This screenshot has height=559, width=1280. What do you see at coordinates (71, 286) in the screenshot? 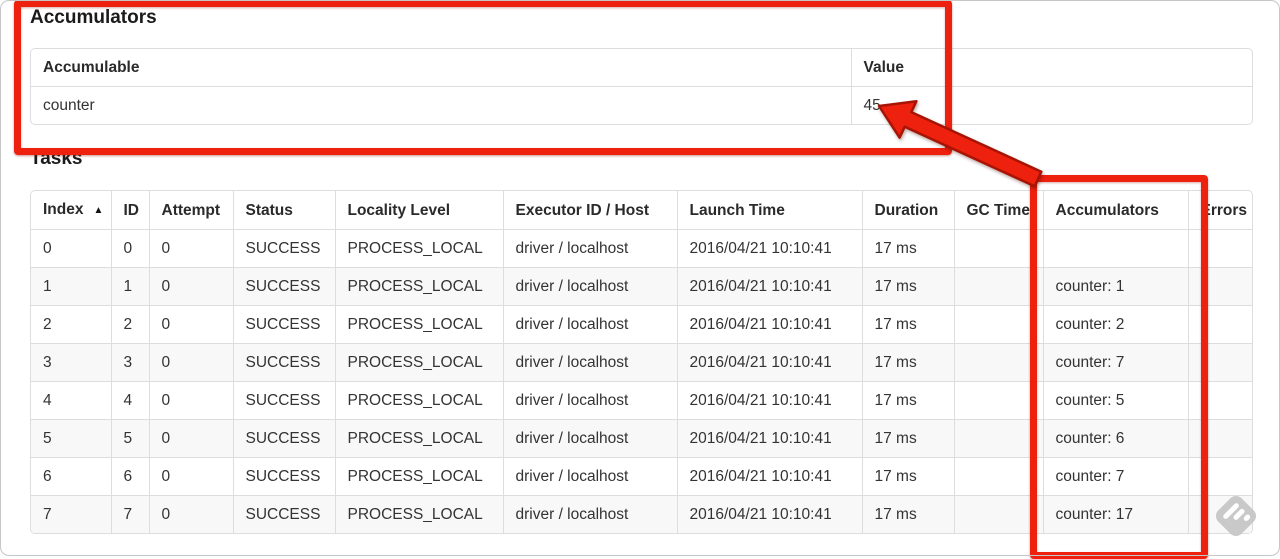
I see `cell-index: 1` at bounding box center [71, 286].